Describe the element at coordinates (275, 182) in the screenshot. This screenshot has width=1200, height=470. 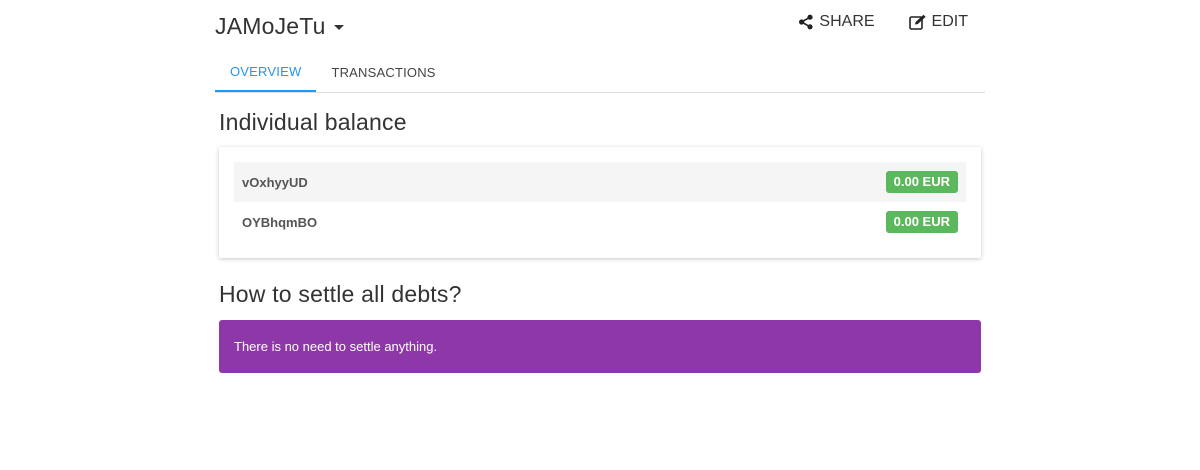
I see `person-name: vOxhyyUD` at that location.